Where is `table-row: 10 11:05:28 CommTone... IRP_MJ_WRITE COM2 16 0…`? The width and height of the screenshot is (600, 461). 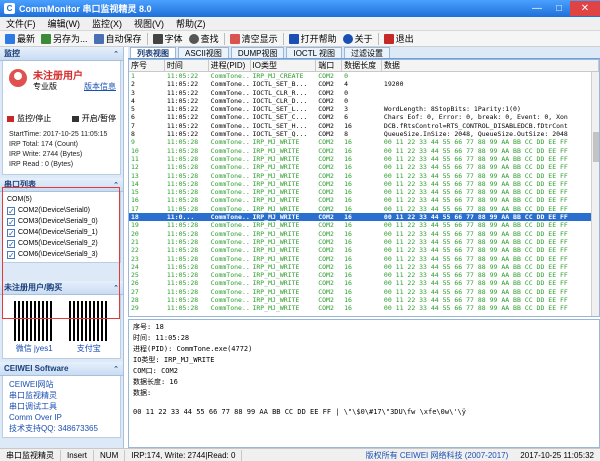
table-row: 10 11:05:28 CommTone... IRP_MJ_WRITE COM2 16 0… is located at coordinates (364, 151).